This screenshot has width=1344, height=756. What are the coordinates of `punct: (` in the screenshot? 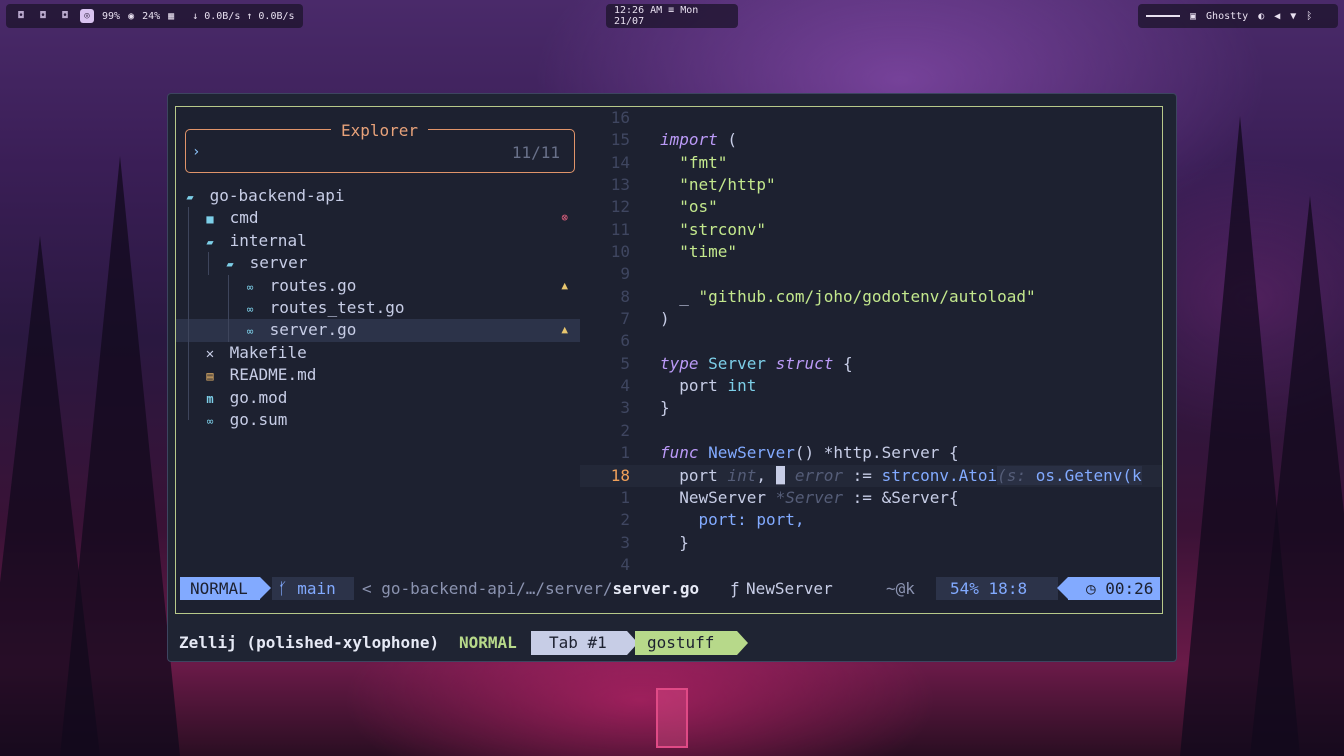 It's located at (727, 140).